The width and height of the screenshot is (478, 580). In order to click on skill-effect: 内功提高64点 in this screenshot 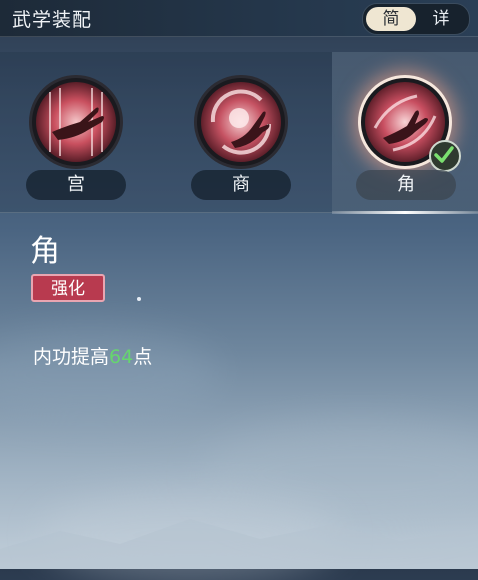, I will do `click(92, 355)`.